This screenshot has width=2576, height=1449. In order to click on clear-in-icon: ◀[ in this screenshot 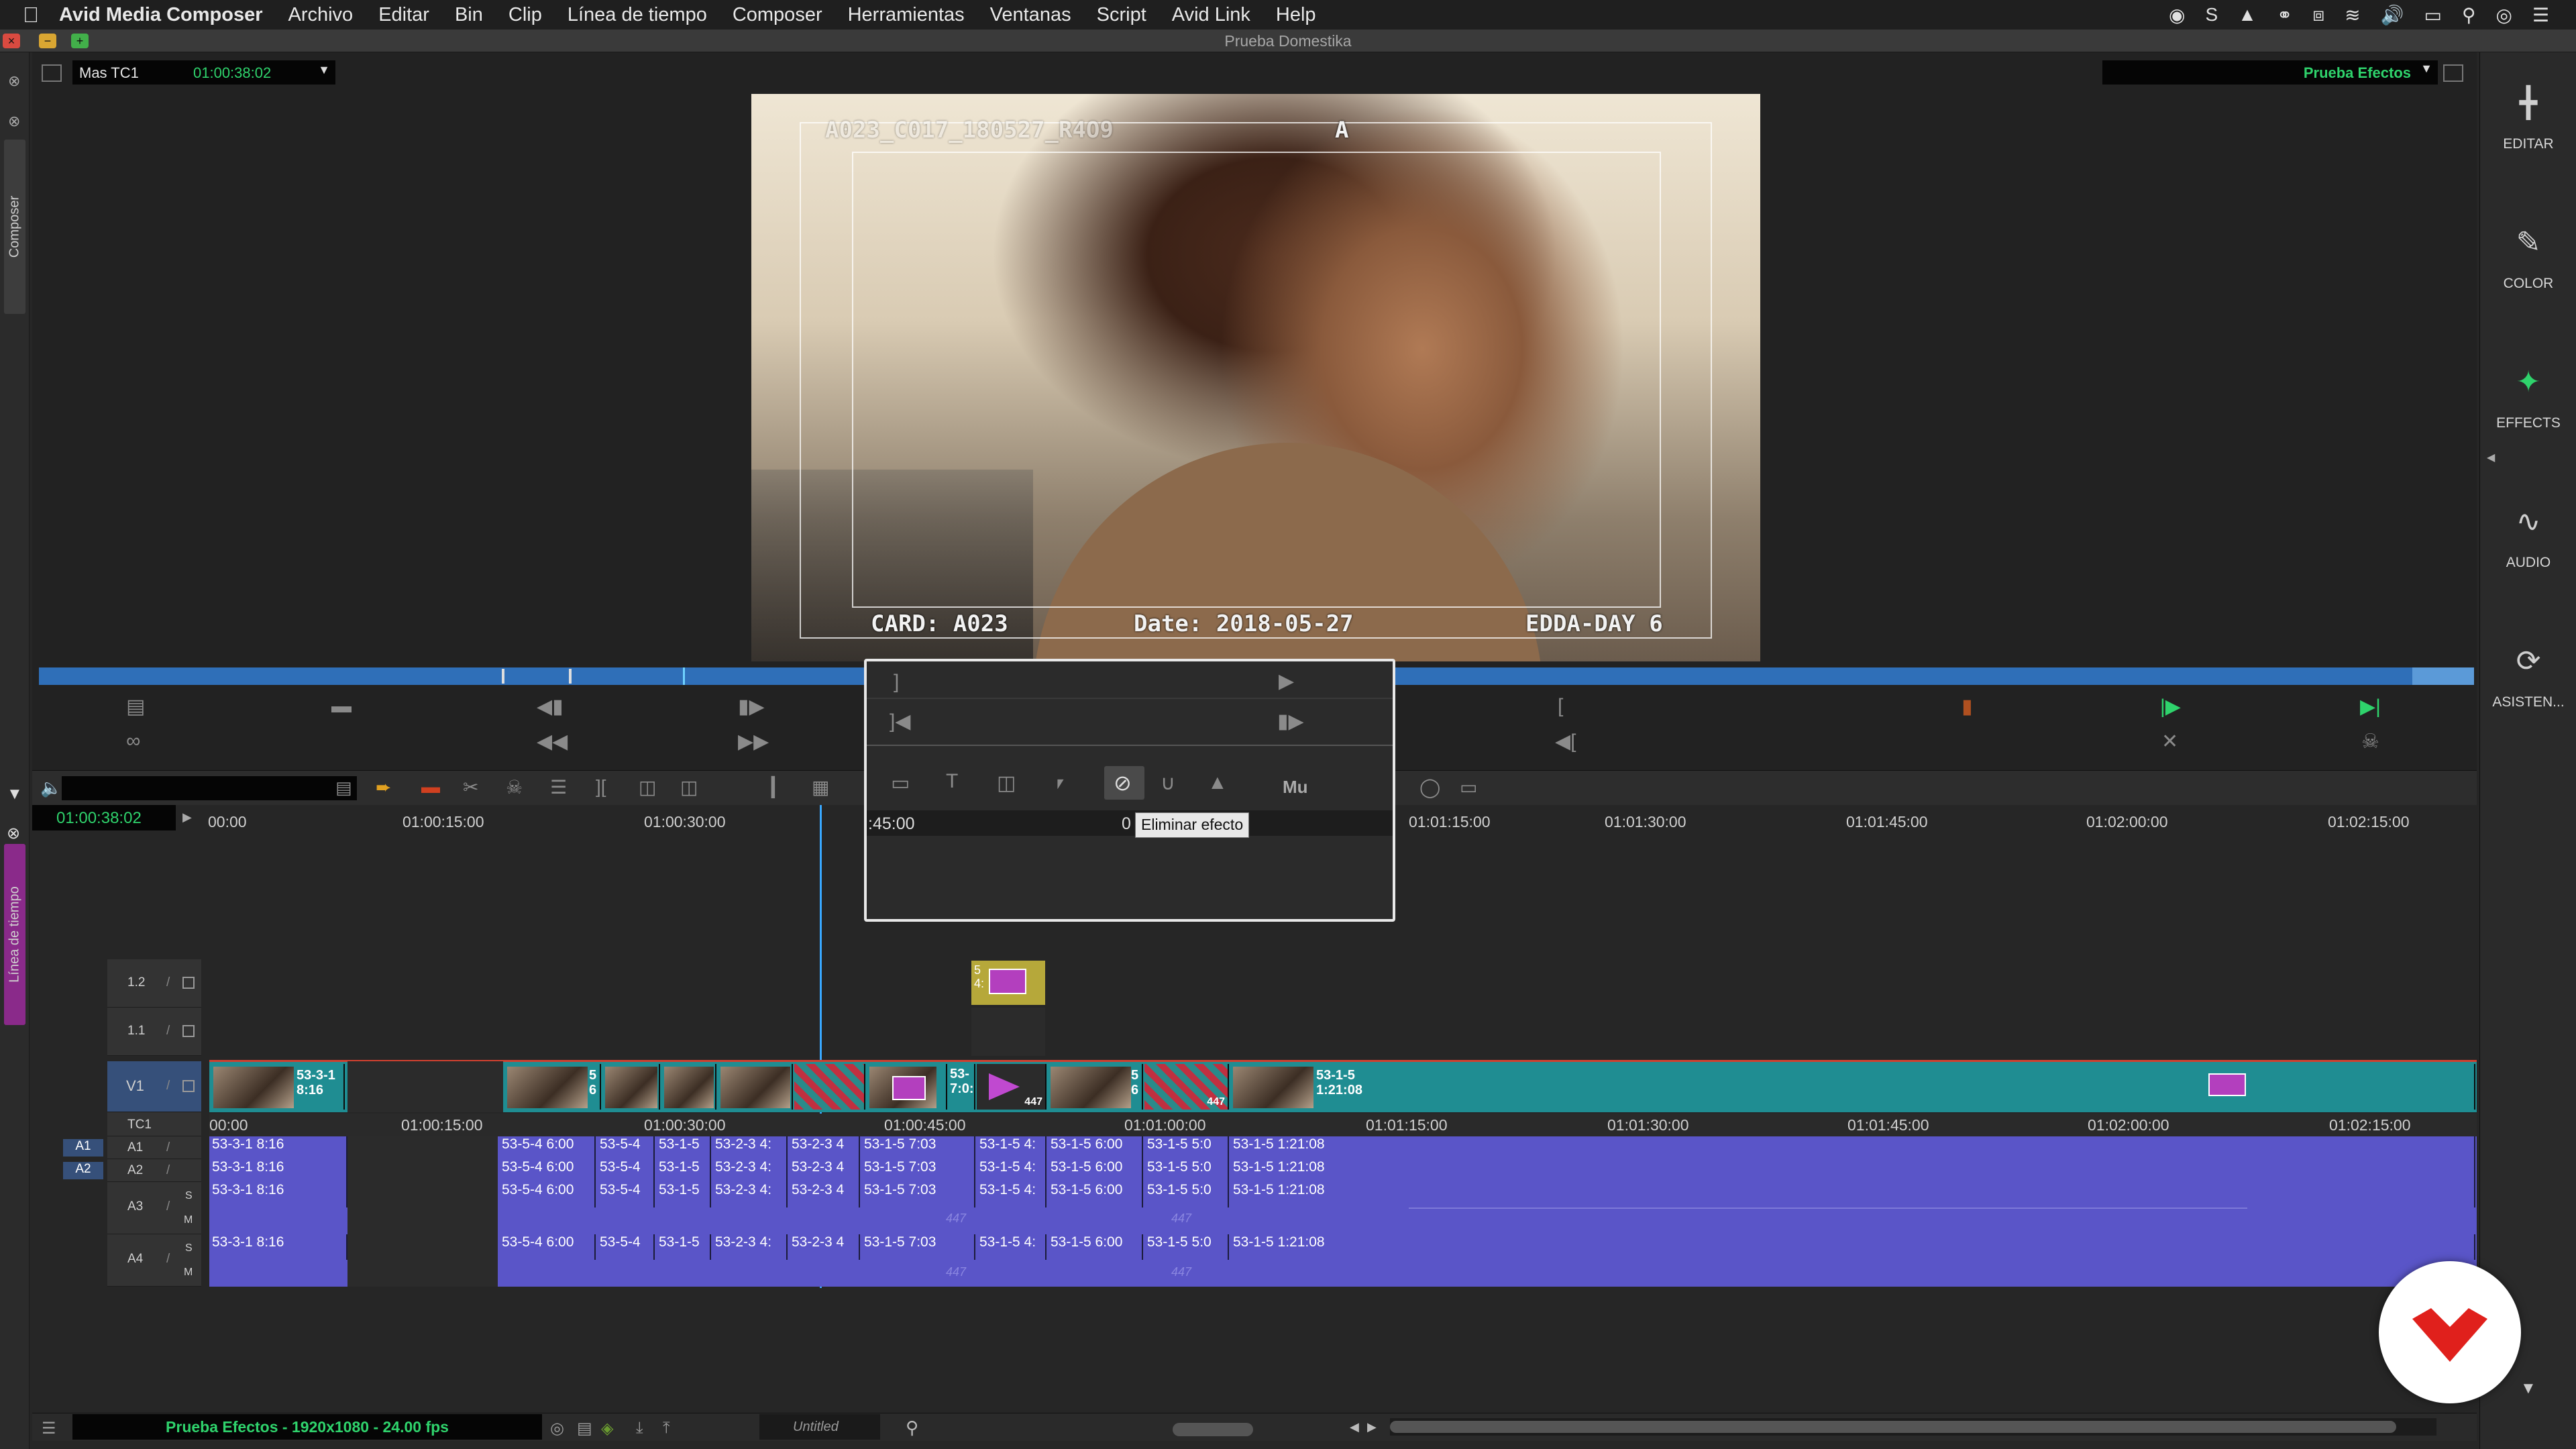, I will do `click(1565, 741)`.